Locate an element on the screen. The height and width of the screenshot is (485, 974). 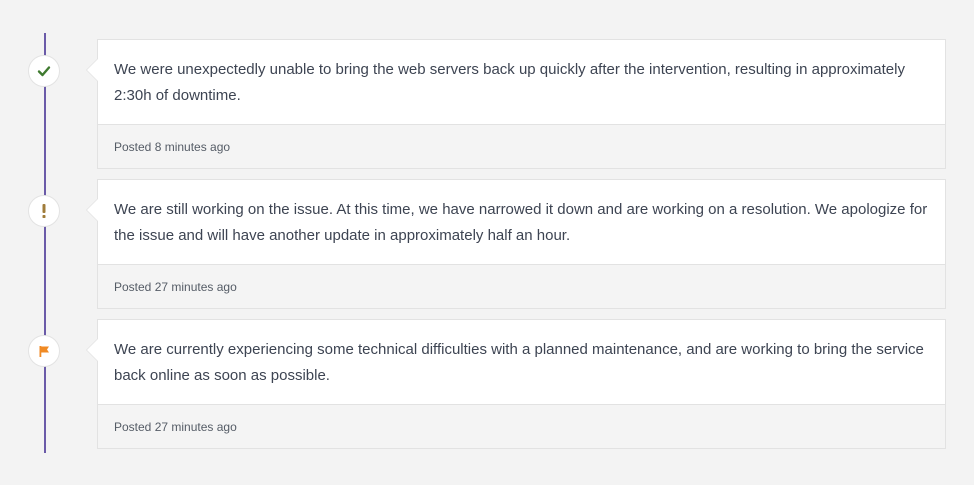
status-marker-identified is located at coordinates (44, 351).